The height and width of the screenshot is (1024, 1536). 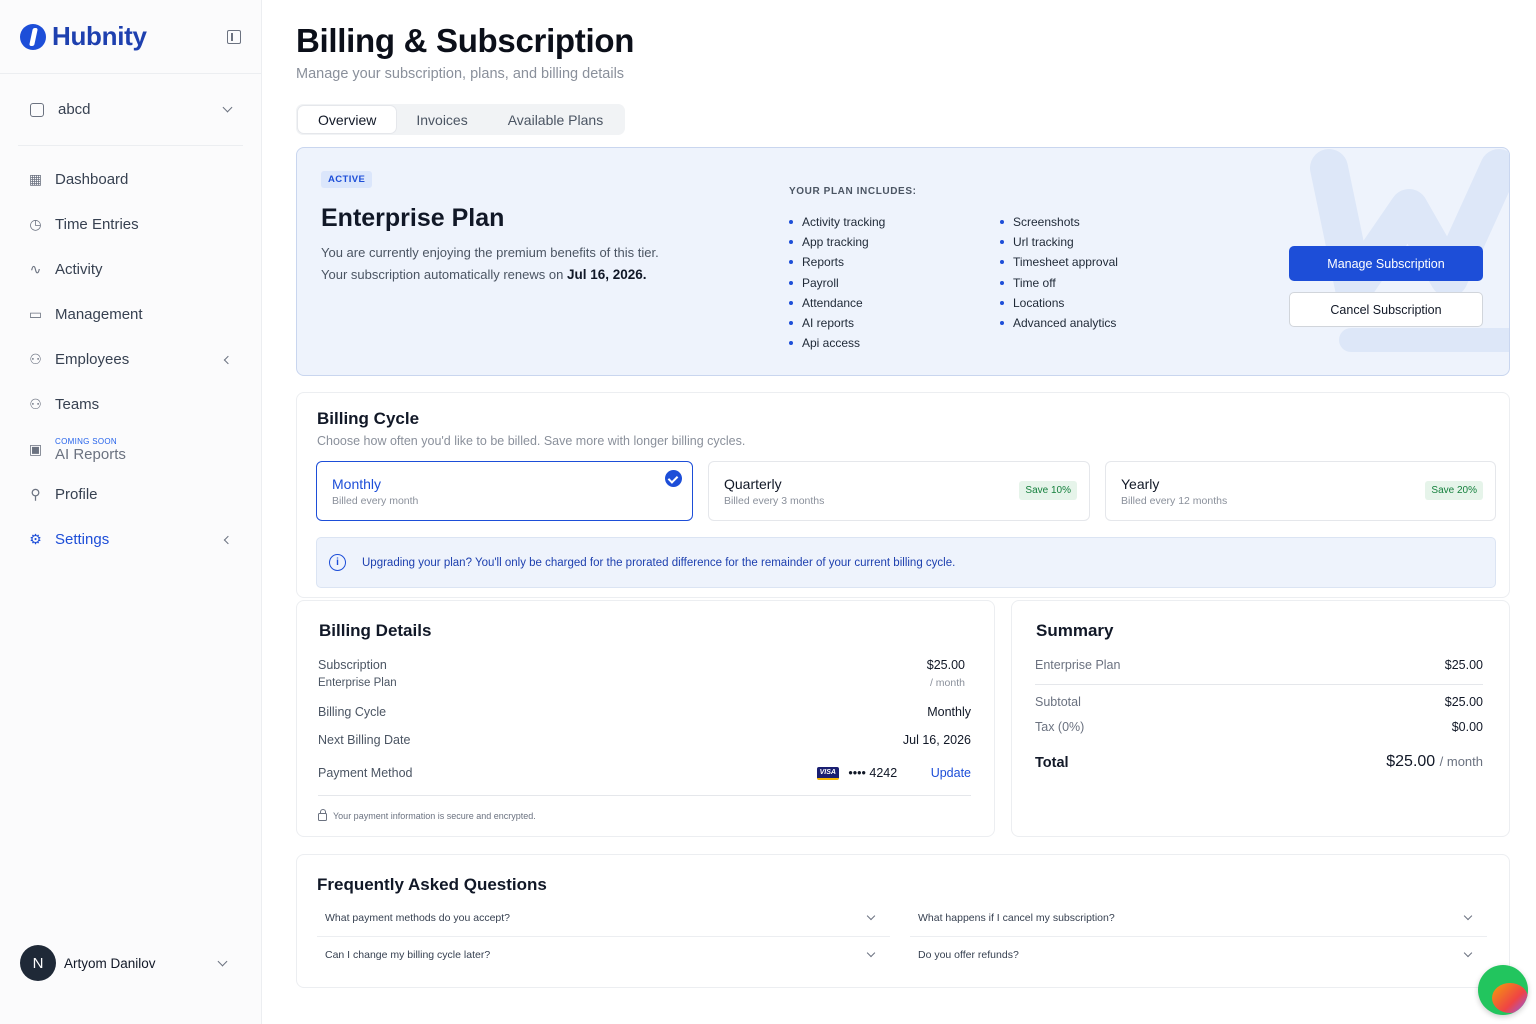 I want to click on summary-plan-value: $25.00, so click(x=1463, y=665).